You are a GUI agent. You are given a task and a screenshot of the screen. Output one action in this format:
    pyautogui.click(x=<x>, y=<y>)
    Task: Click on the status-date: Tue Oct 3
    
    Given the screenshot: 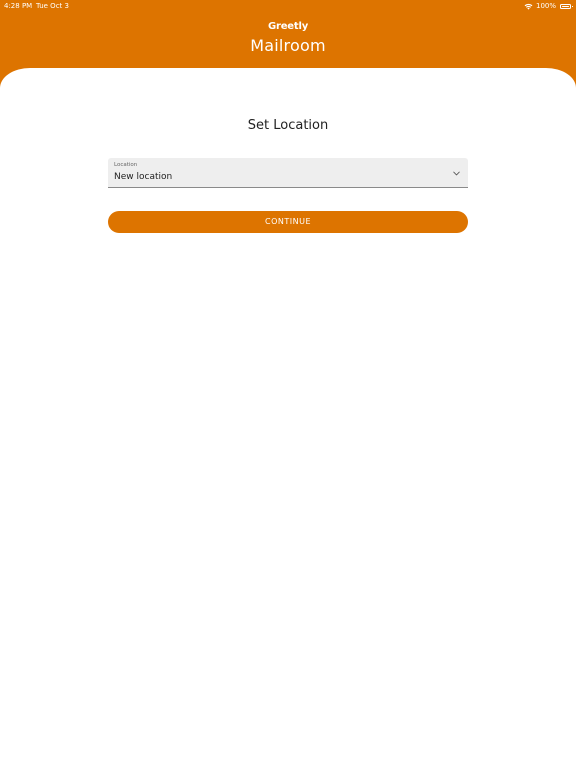 What is the action you would take?
    pyautogui.click(x=52, y=6)
    